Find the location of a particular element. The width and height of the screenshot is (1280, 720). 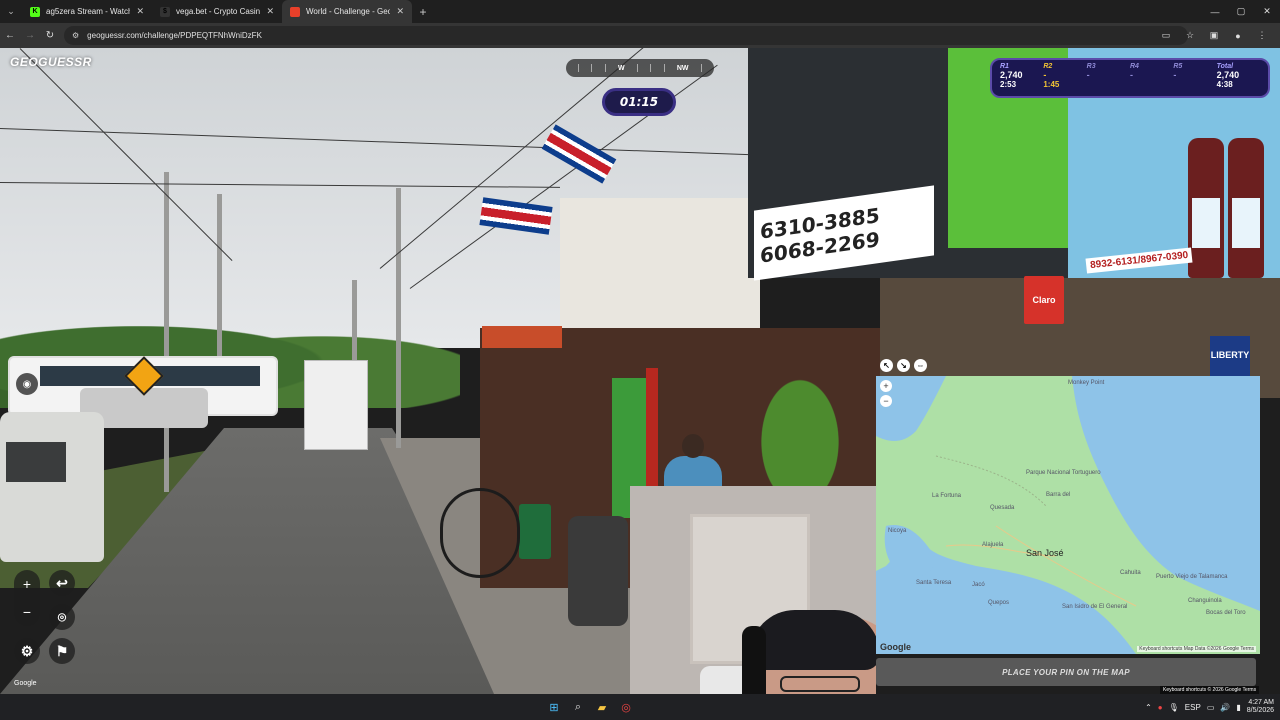

round-timer: 01:15 is located at coordinates (639, 102).